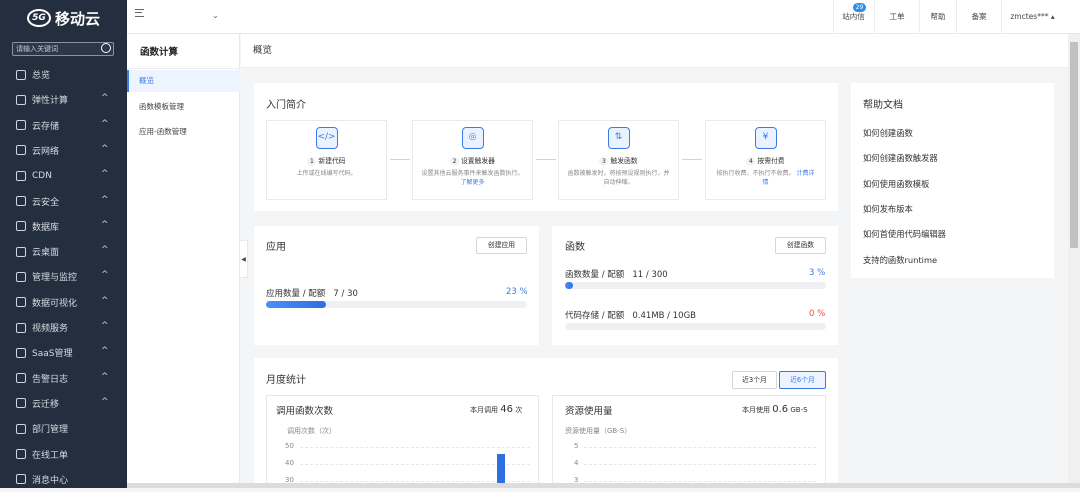  I want to click on invocations-summary: 本月调用 46 次, so click(496, 409).